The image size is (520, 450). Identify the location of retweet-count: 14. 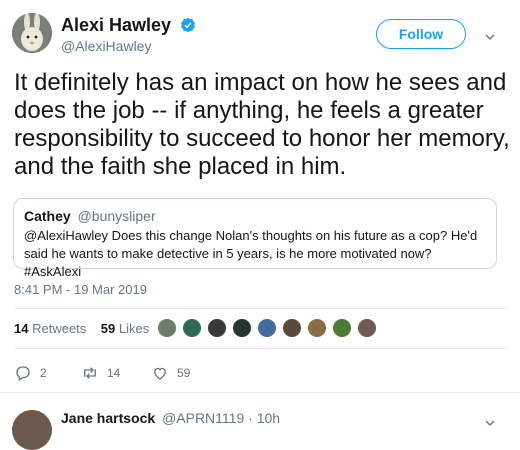
(114, 373).